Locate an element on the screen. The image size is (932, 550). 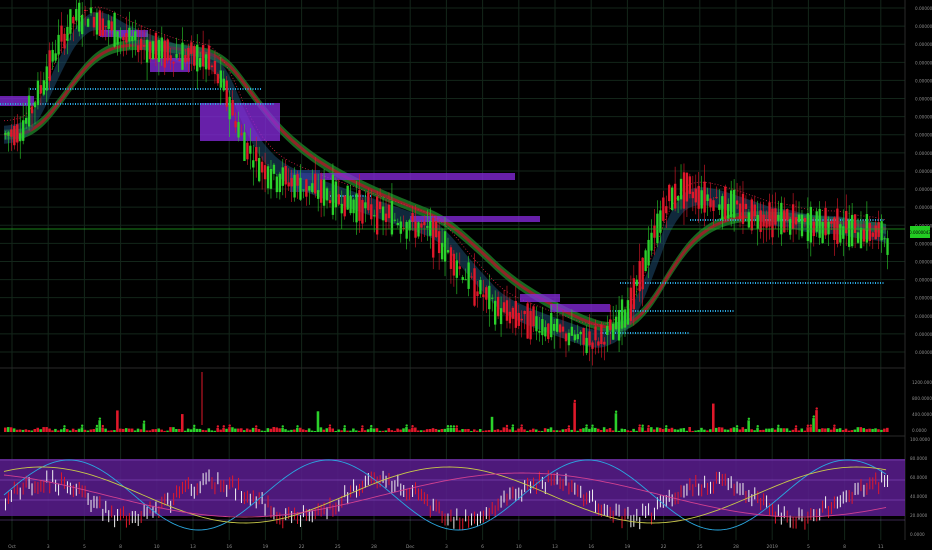
time-tick-label: 28 is located at coordinates (736, 547).